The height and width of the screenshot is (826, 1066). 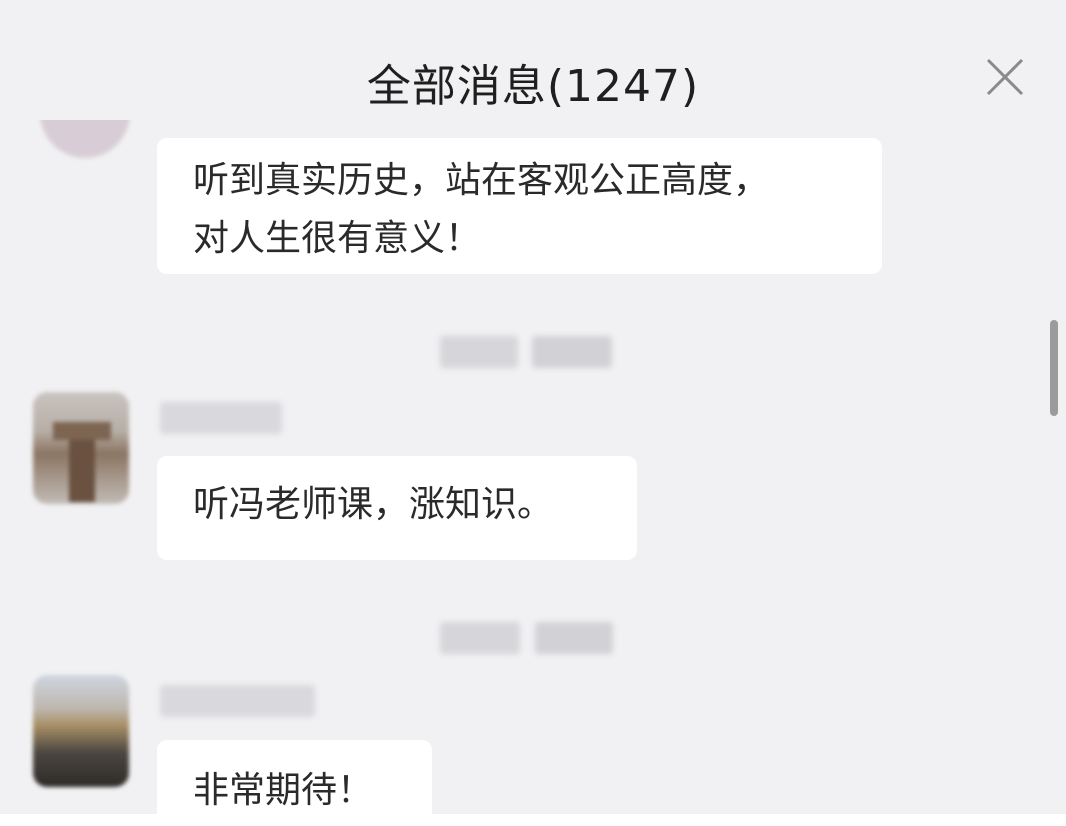 I want to click on message-text: 非常期待！, so click(x=283, y=790).